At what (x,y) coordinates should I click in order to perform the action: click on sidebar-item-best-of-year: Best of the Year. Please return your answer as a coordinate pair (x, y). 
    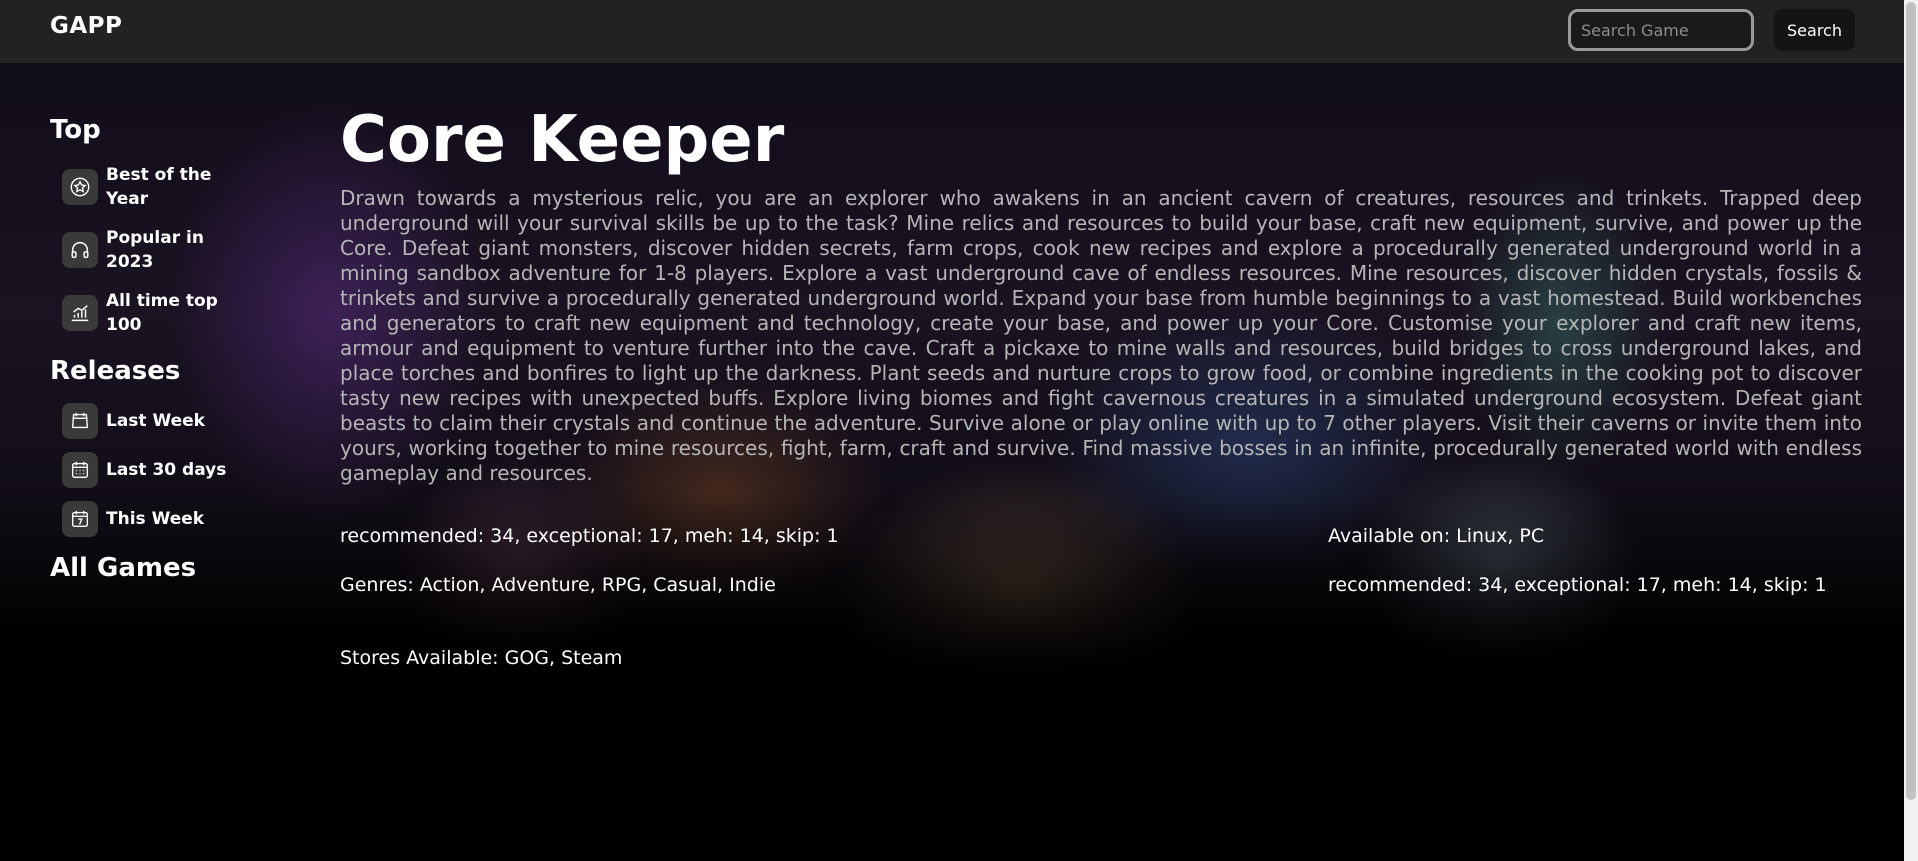
    Looking at the image, I should click on (170, 187).